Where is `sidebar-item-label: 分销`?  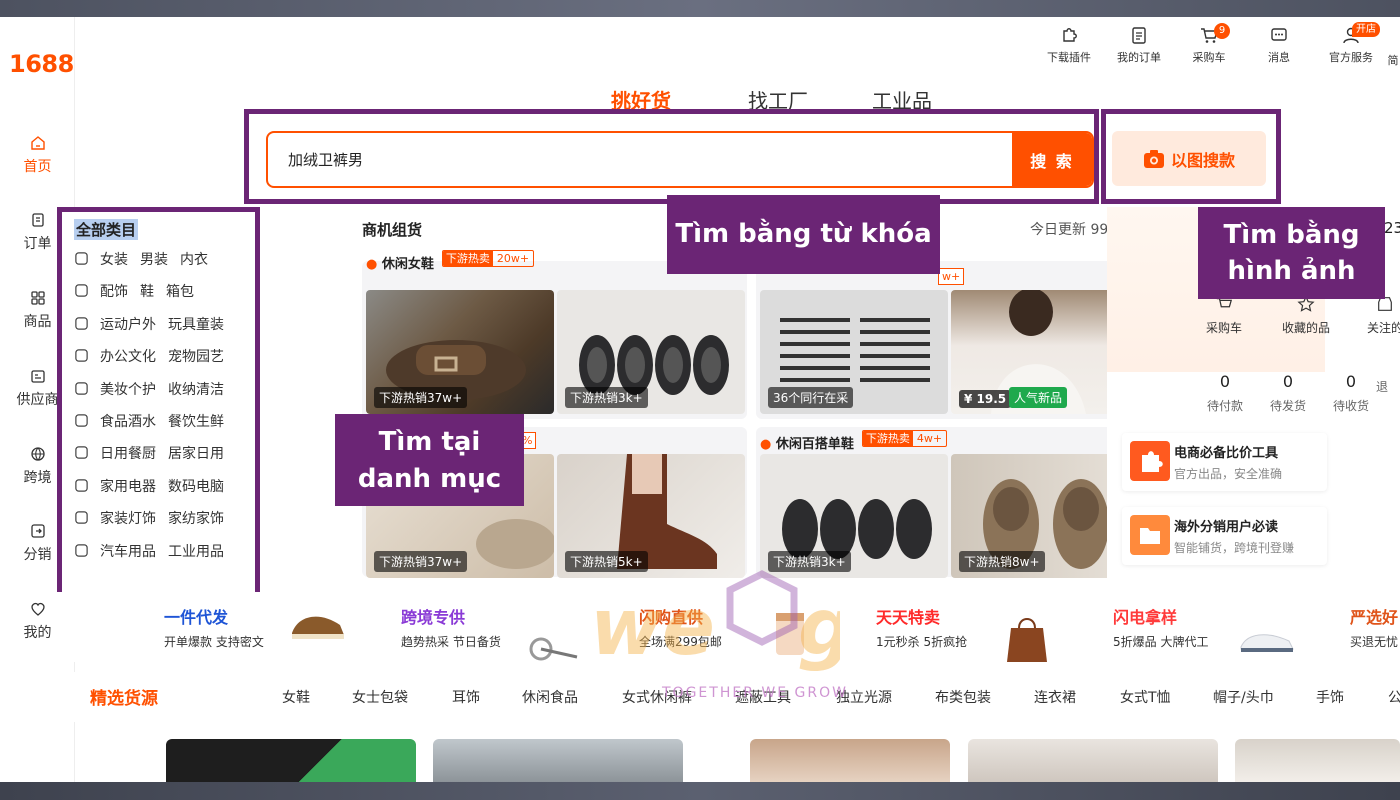
sidebar-item-label: 分销 is located at coordinates (37, 555).